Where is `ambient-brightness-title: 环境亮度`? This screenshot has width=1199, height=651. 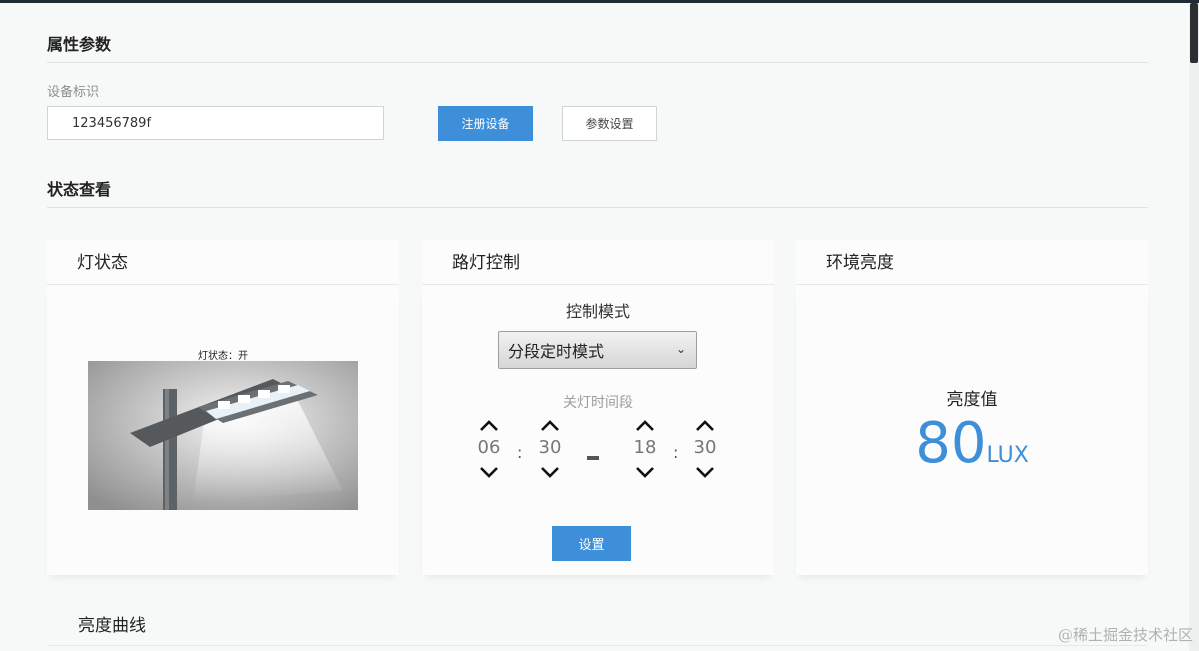 ambient-brightness-title: 环境亮度 is located at coordinates (860, 263).